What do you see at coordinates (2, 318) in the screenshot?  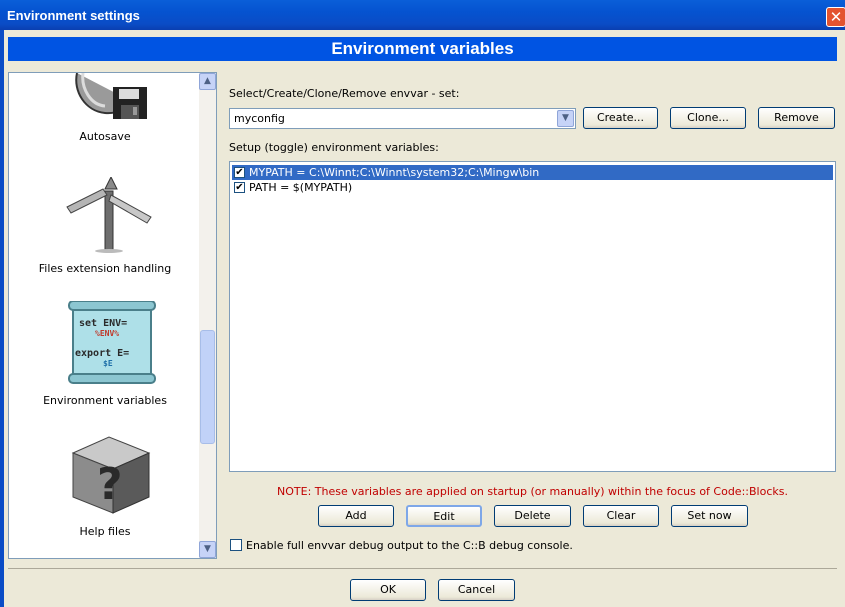 I see `window-frame` at bounding box center [2, 318].